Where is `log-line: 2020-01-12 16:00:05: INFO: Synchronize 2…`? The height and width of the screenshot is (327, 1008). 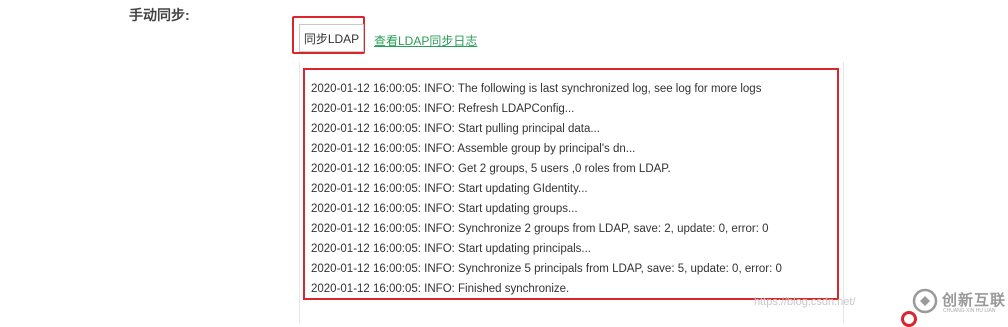
log-line: 2020-01-12 16:00:05: INFO: Synchronize 2… is located at coordinates (540, 229).